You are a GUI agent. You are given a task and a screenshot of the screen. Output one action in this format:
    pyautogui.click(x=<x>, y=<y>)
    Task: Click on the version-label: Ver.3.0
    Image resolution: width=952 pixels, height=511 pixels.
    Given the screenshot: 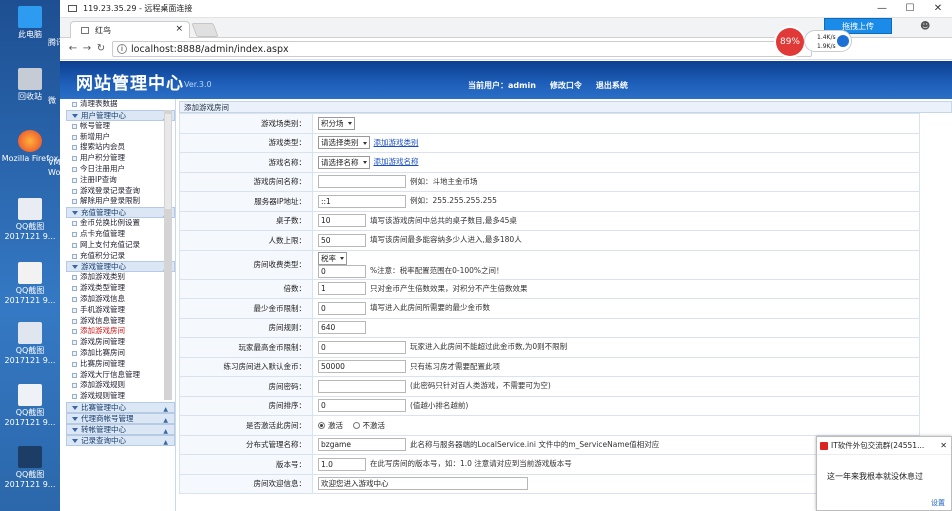 What is the action you would take?
    pyautogui.click(x=198, y=84)
    